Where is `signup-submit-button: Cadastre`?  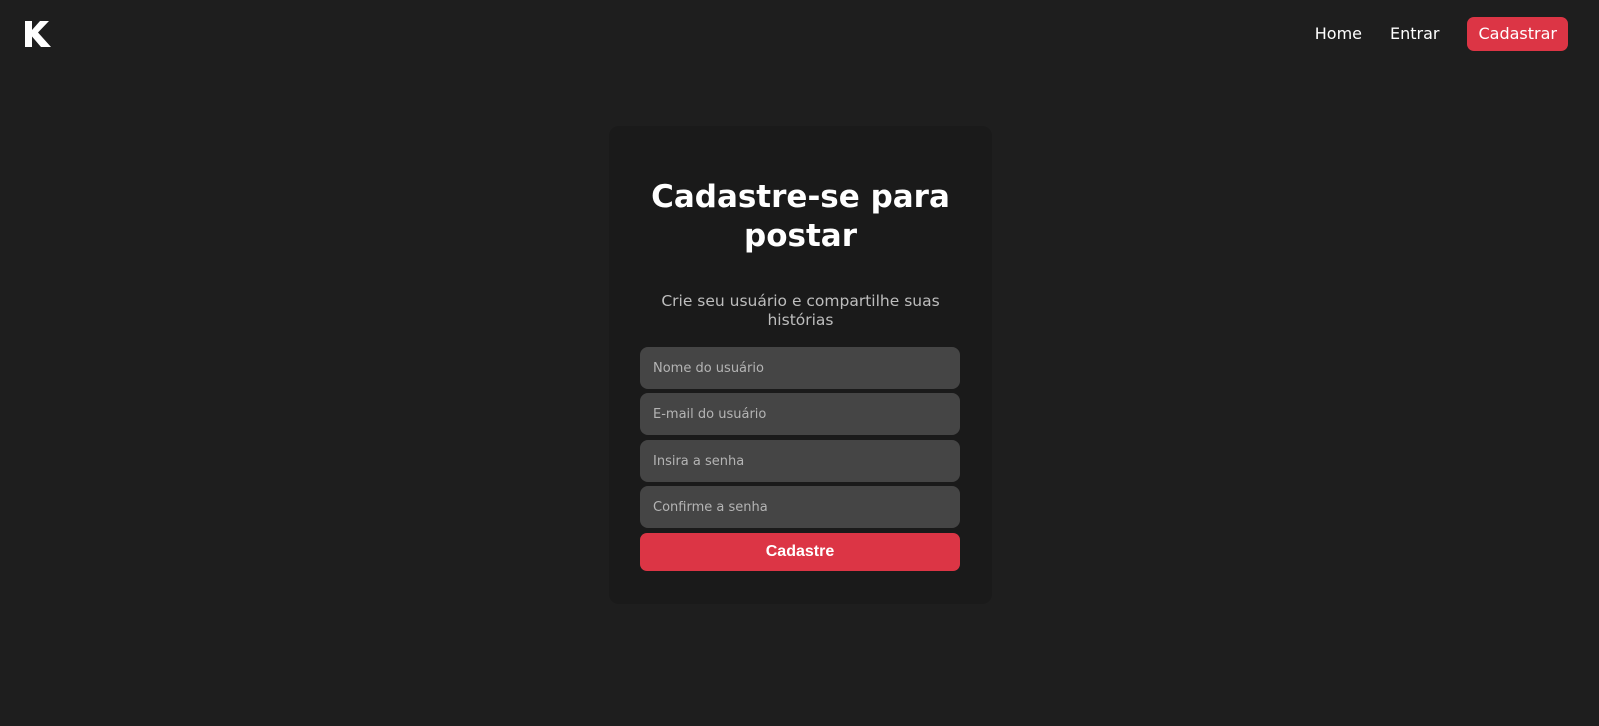
signup-submit-button: Cadastre is located at coordinates (800, 552).